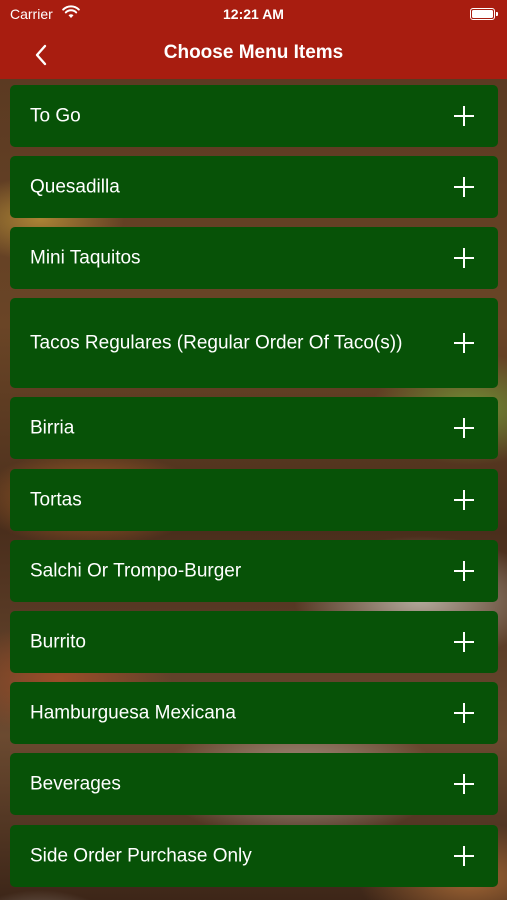  I want to click on menu-item-mini-taquitos: Mini Taquitos, so click(254, 258).